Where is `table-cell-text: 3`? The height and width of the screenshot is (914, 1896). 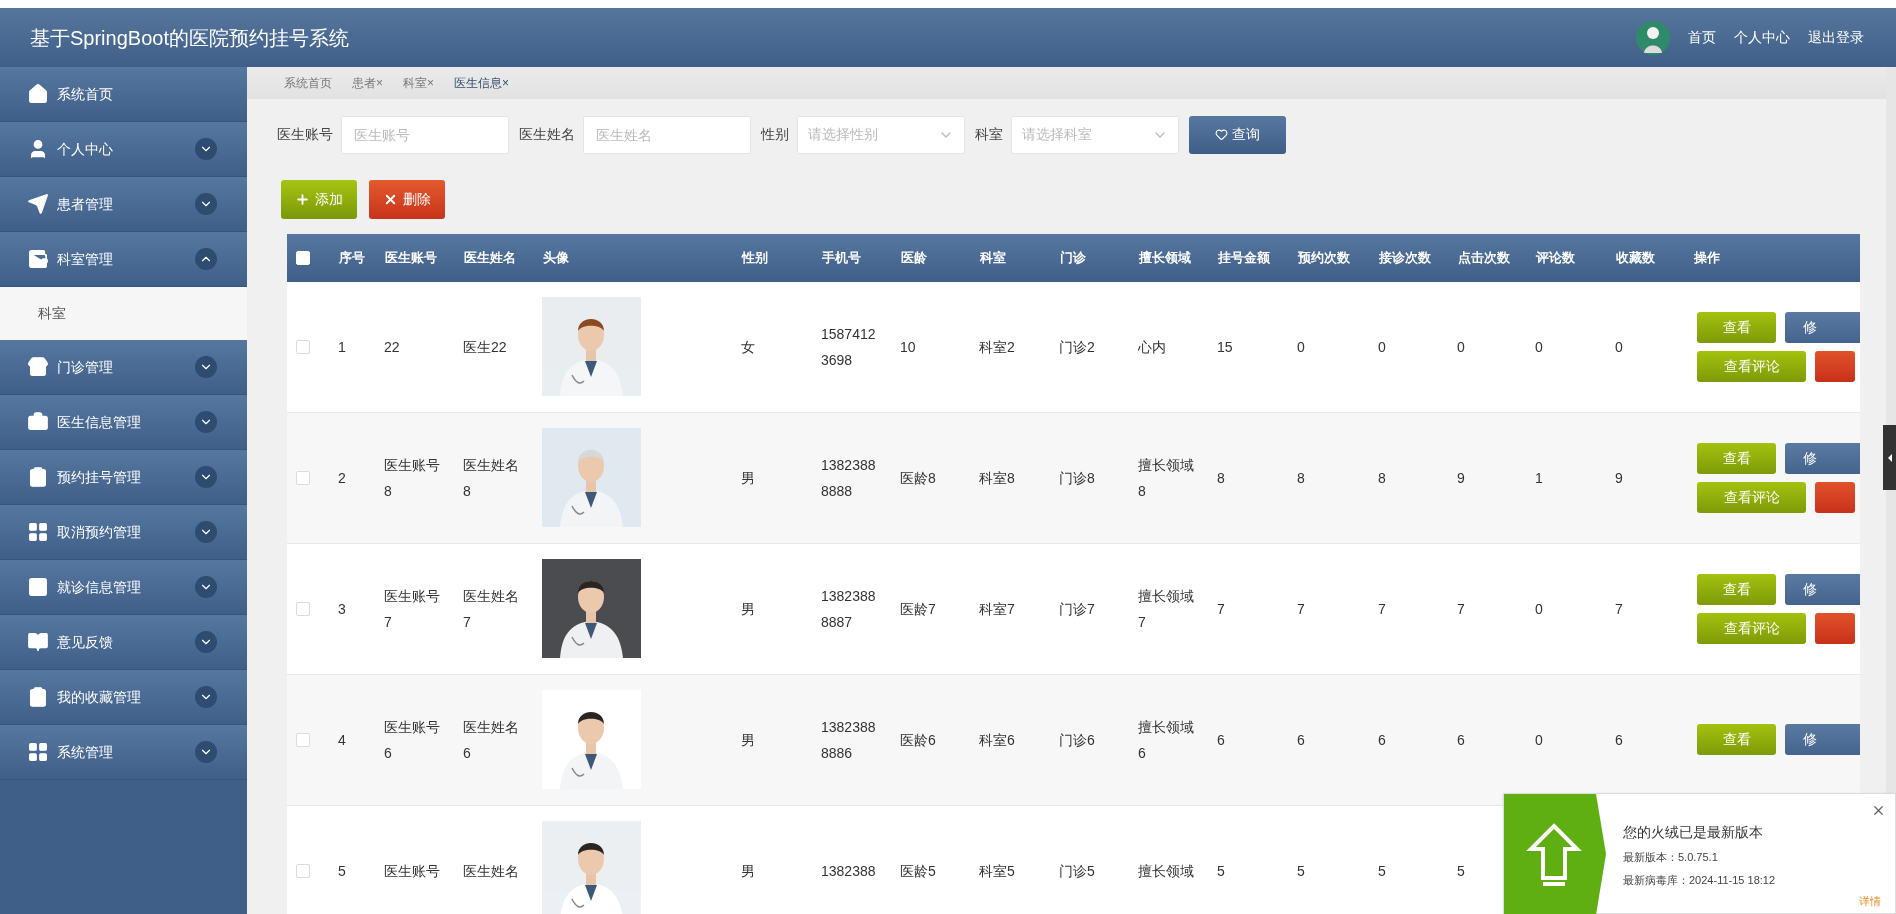
table-cell-text: 3 is located at coordinates (342, 609).